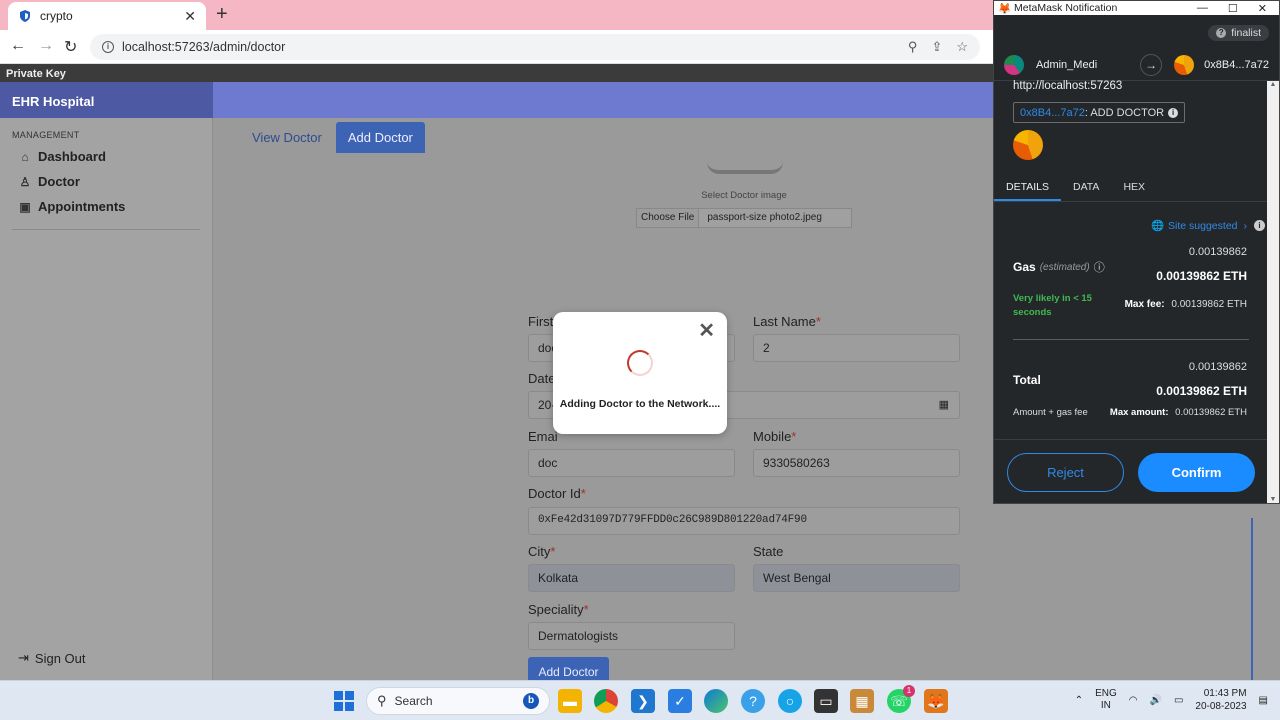 The width and height of the screenshot is (1280, 720). I want to click on volume-icon: 🔊, so click(1155, 700).